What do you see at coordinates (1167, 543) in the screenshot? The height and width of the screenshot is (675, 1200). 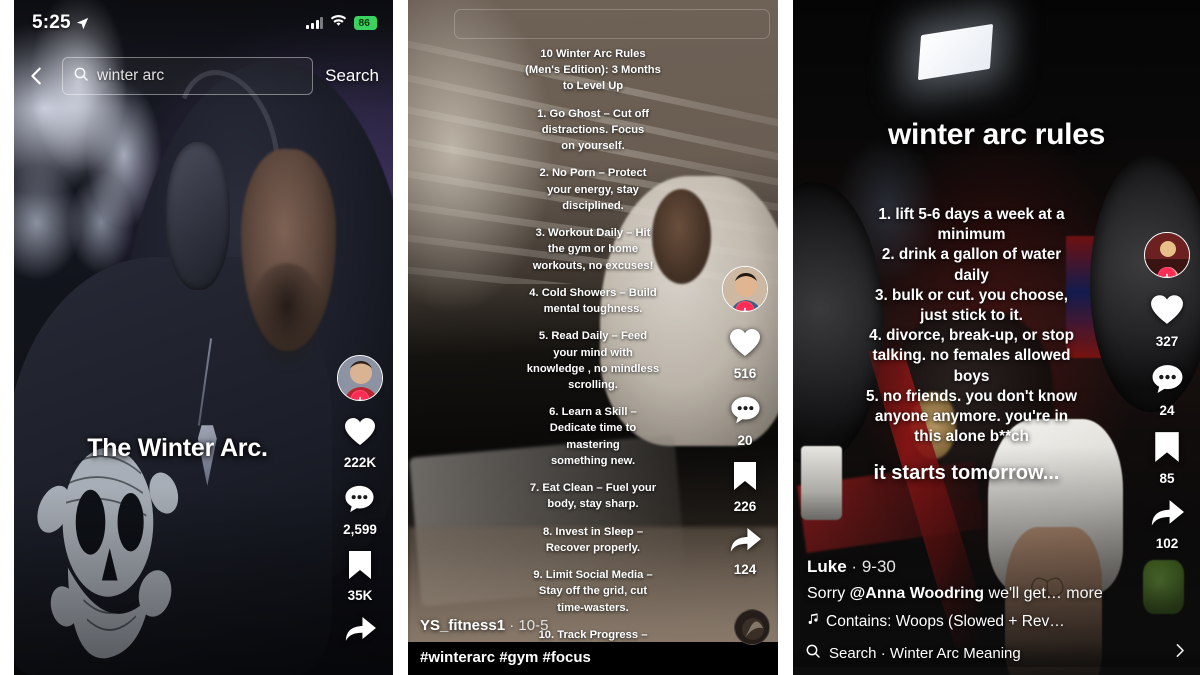 I see `share-count: 102` at bounding box center [1167, 543].